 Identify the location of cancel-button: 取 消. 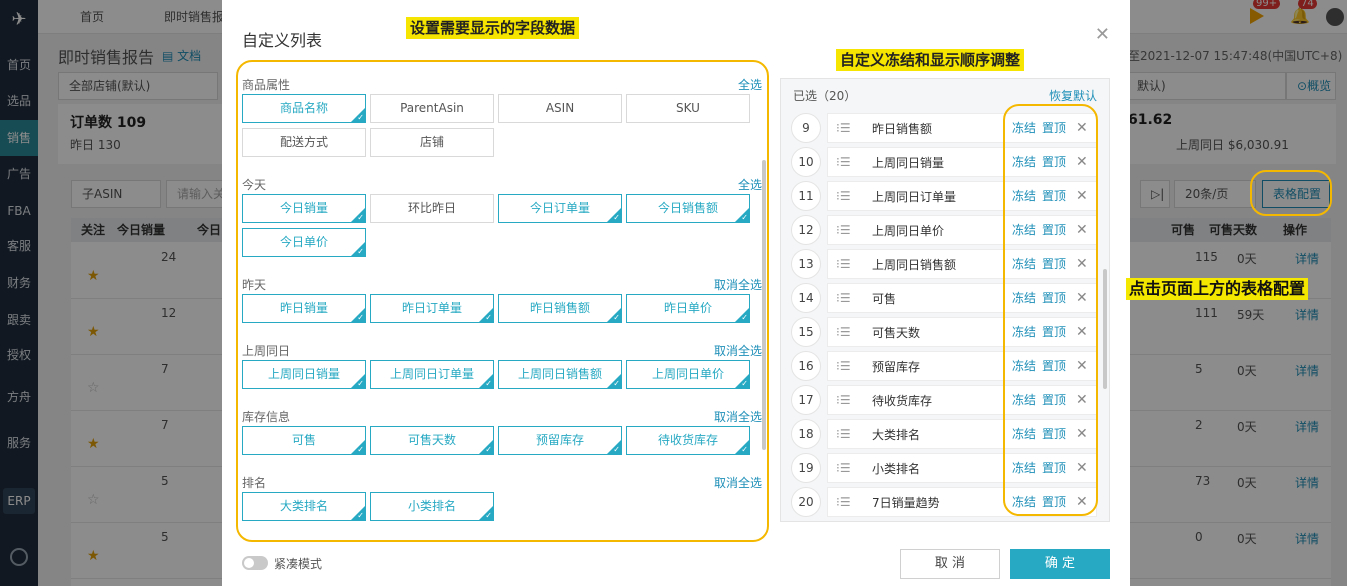
(950, 564).